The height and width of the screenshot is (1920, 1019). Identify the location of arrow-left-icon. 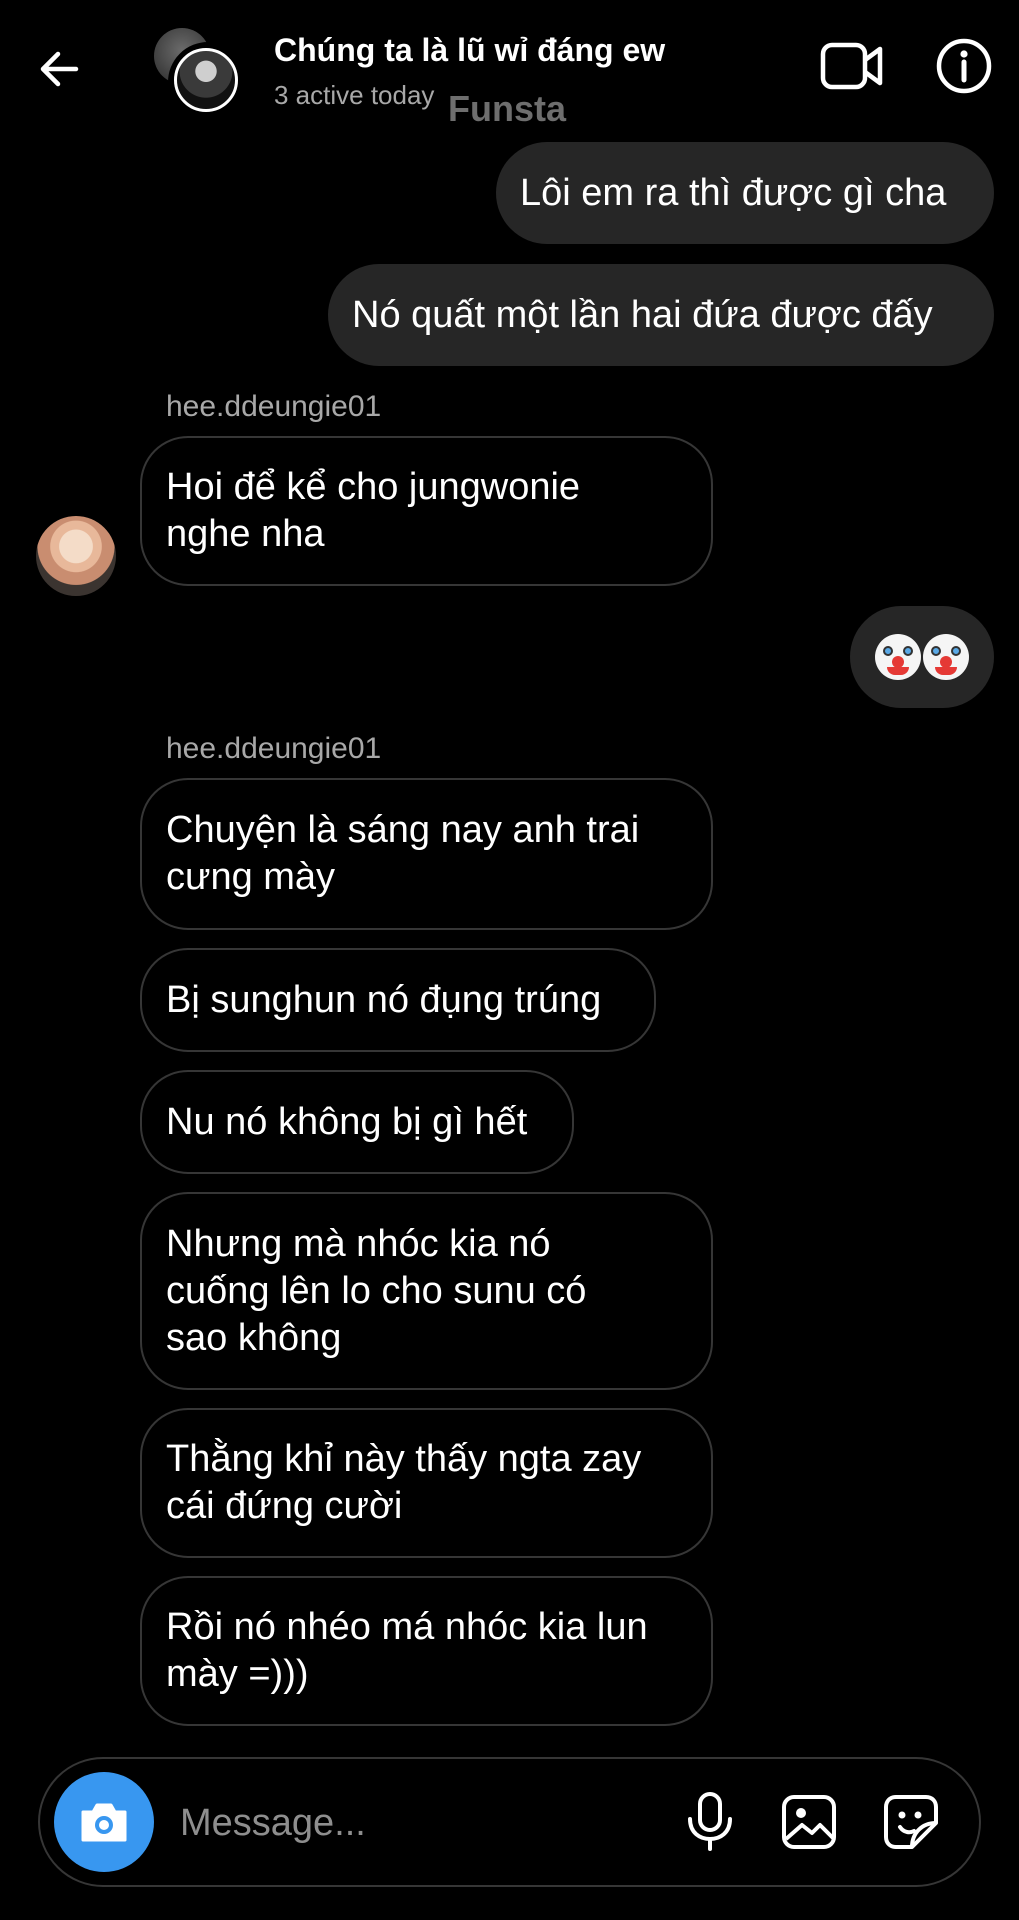
(59, 69).